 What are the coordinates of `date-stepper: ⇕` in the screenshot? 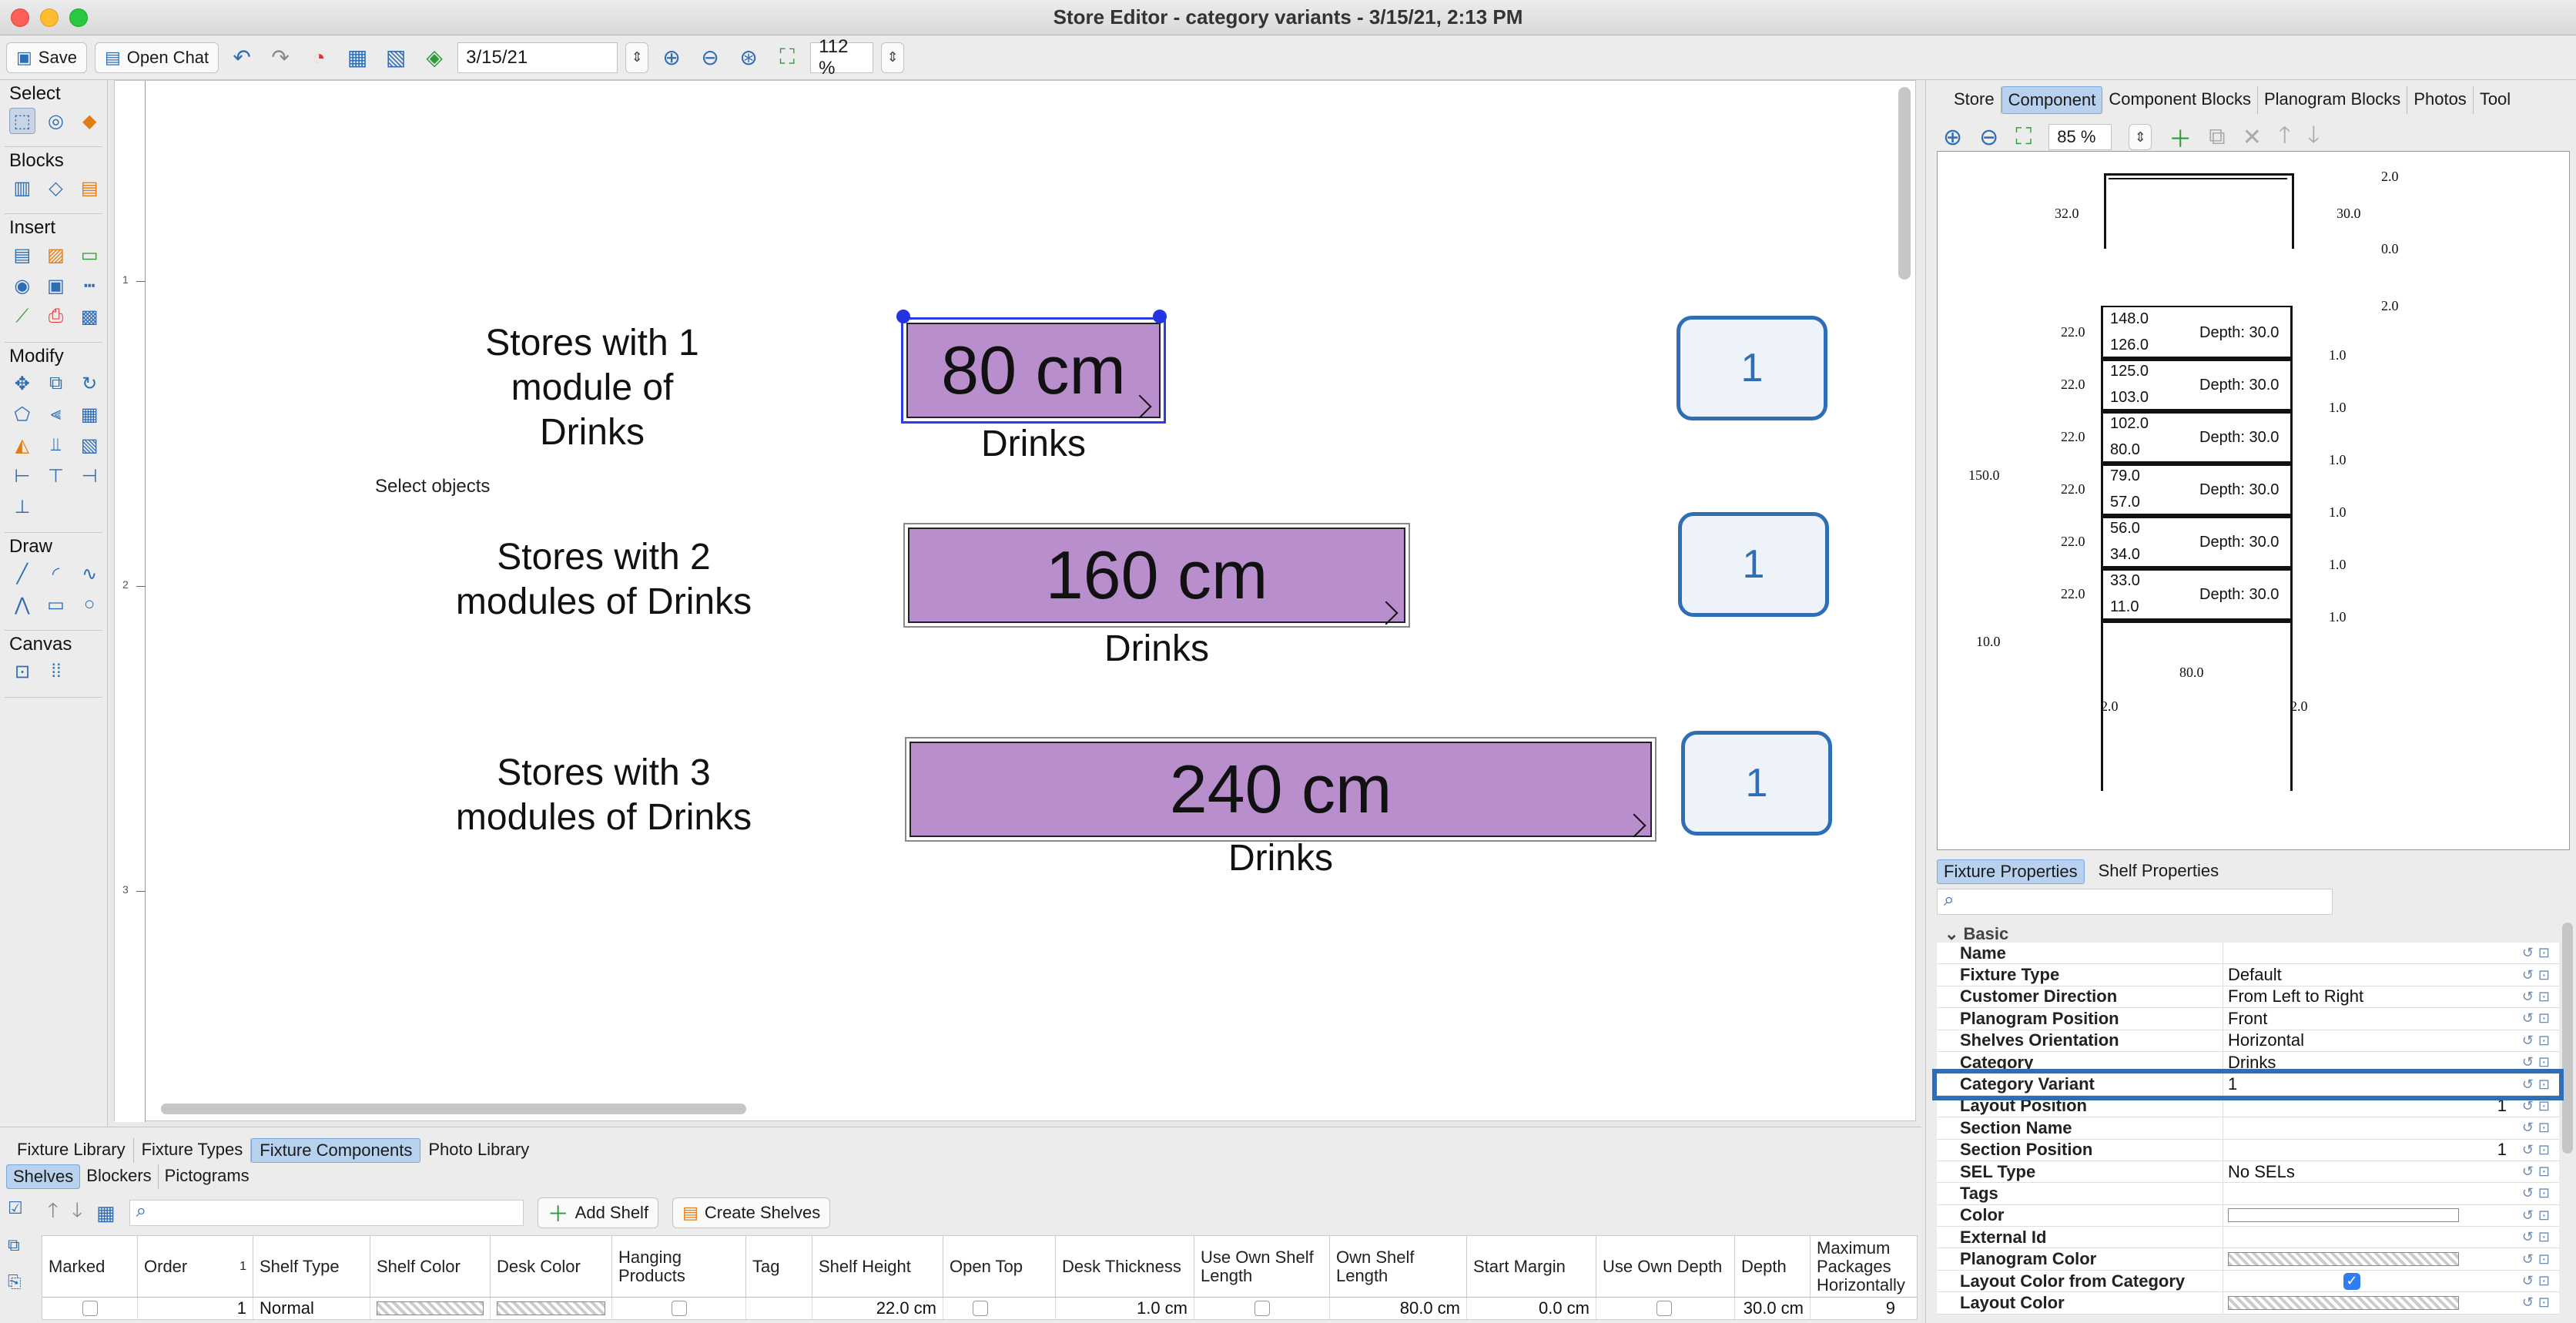 It's located at (637, 57).